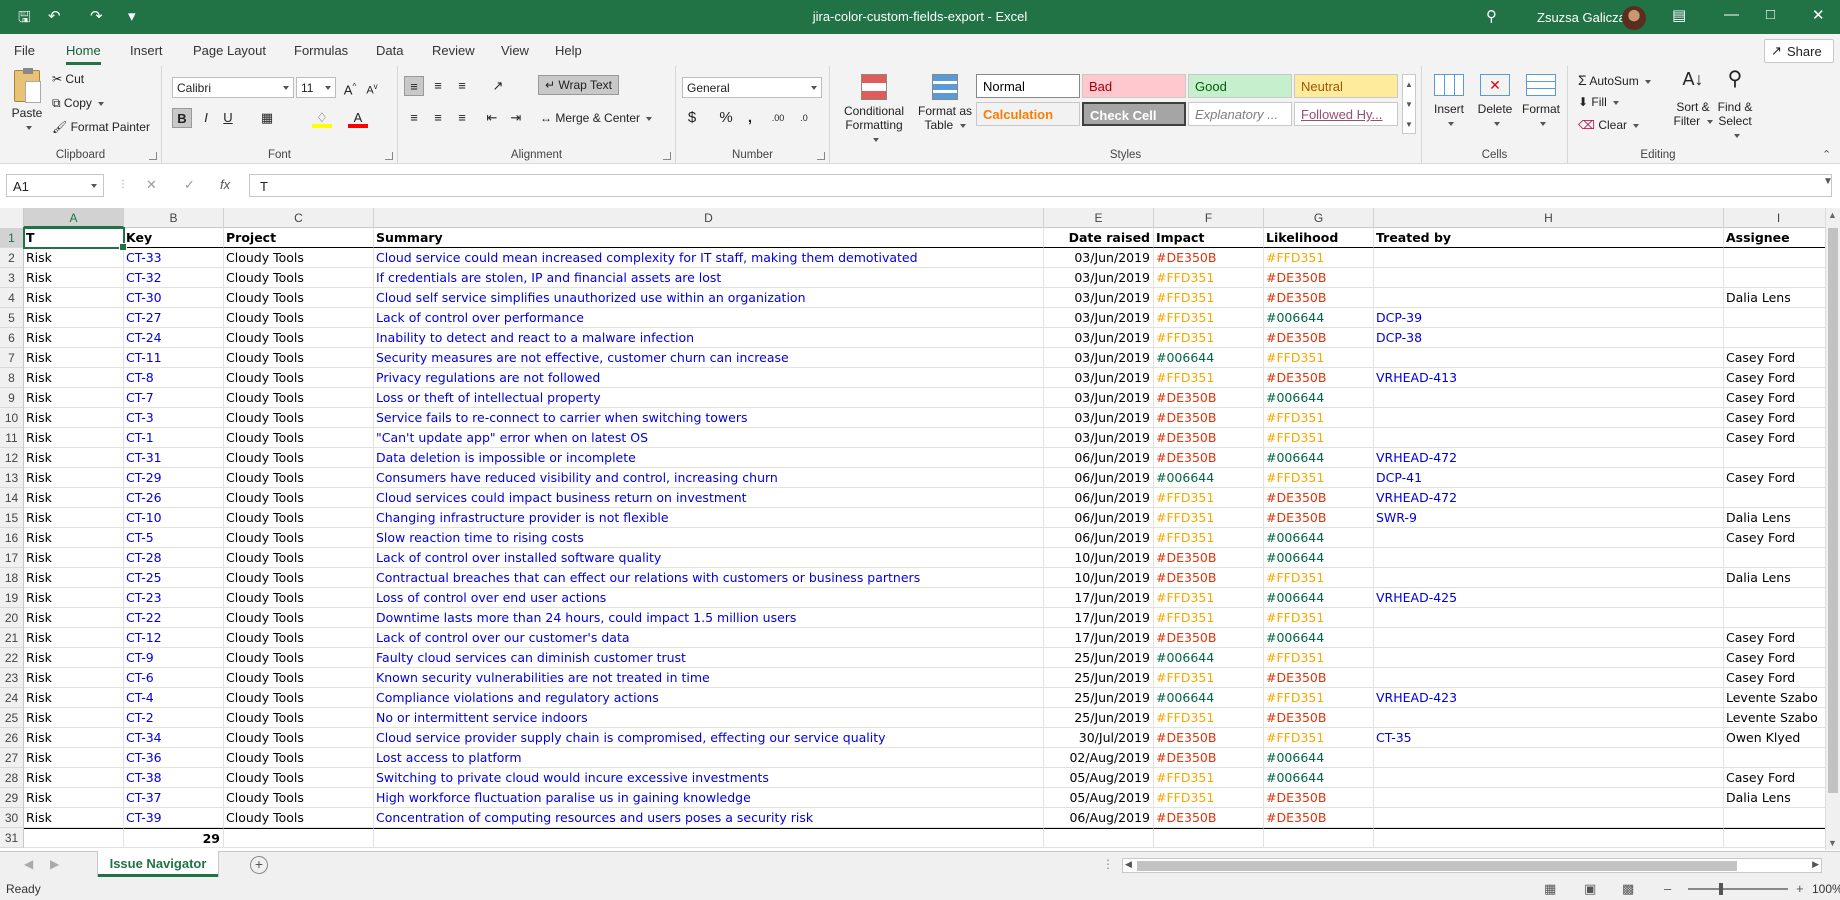 This screenshot has height=900, width=1840. I want to click on column-header-e: E, so click(1099, 218).